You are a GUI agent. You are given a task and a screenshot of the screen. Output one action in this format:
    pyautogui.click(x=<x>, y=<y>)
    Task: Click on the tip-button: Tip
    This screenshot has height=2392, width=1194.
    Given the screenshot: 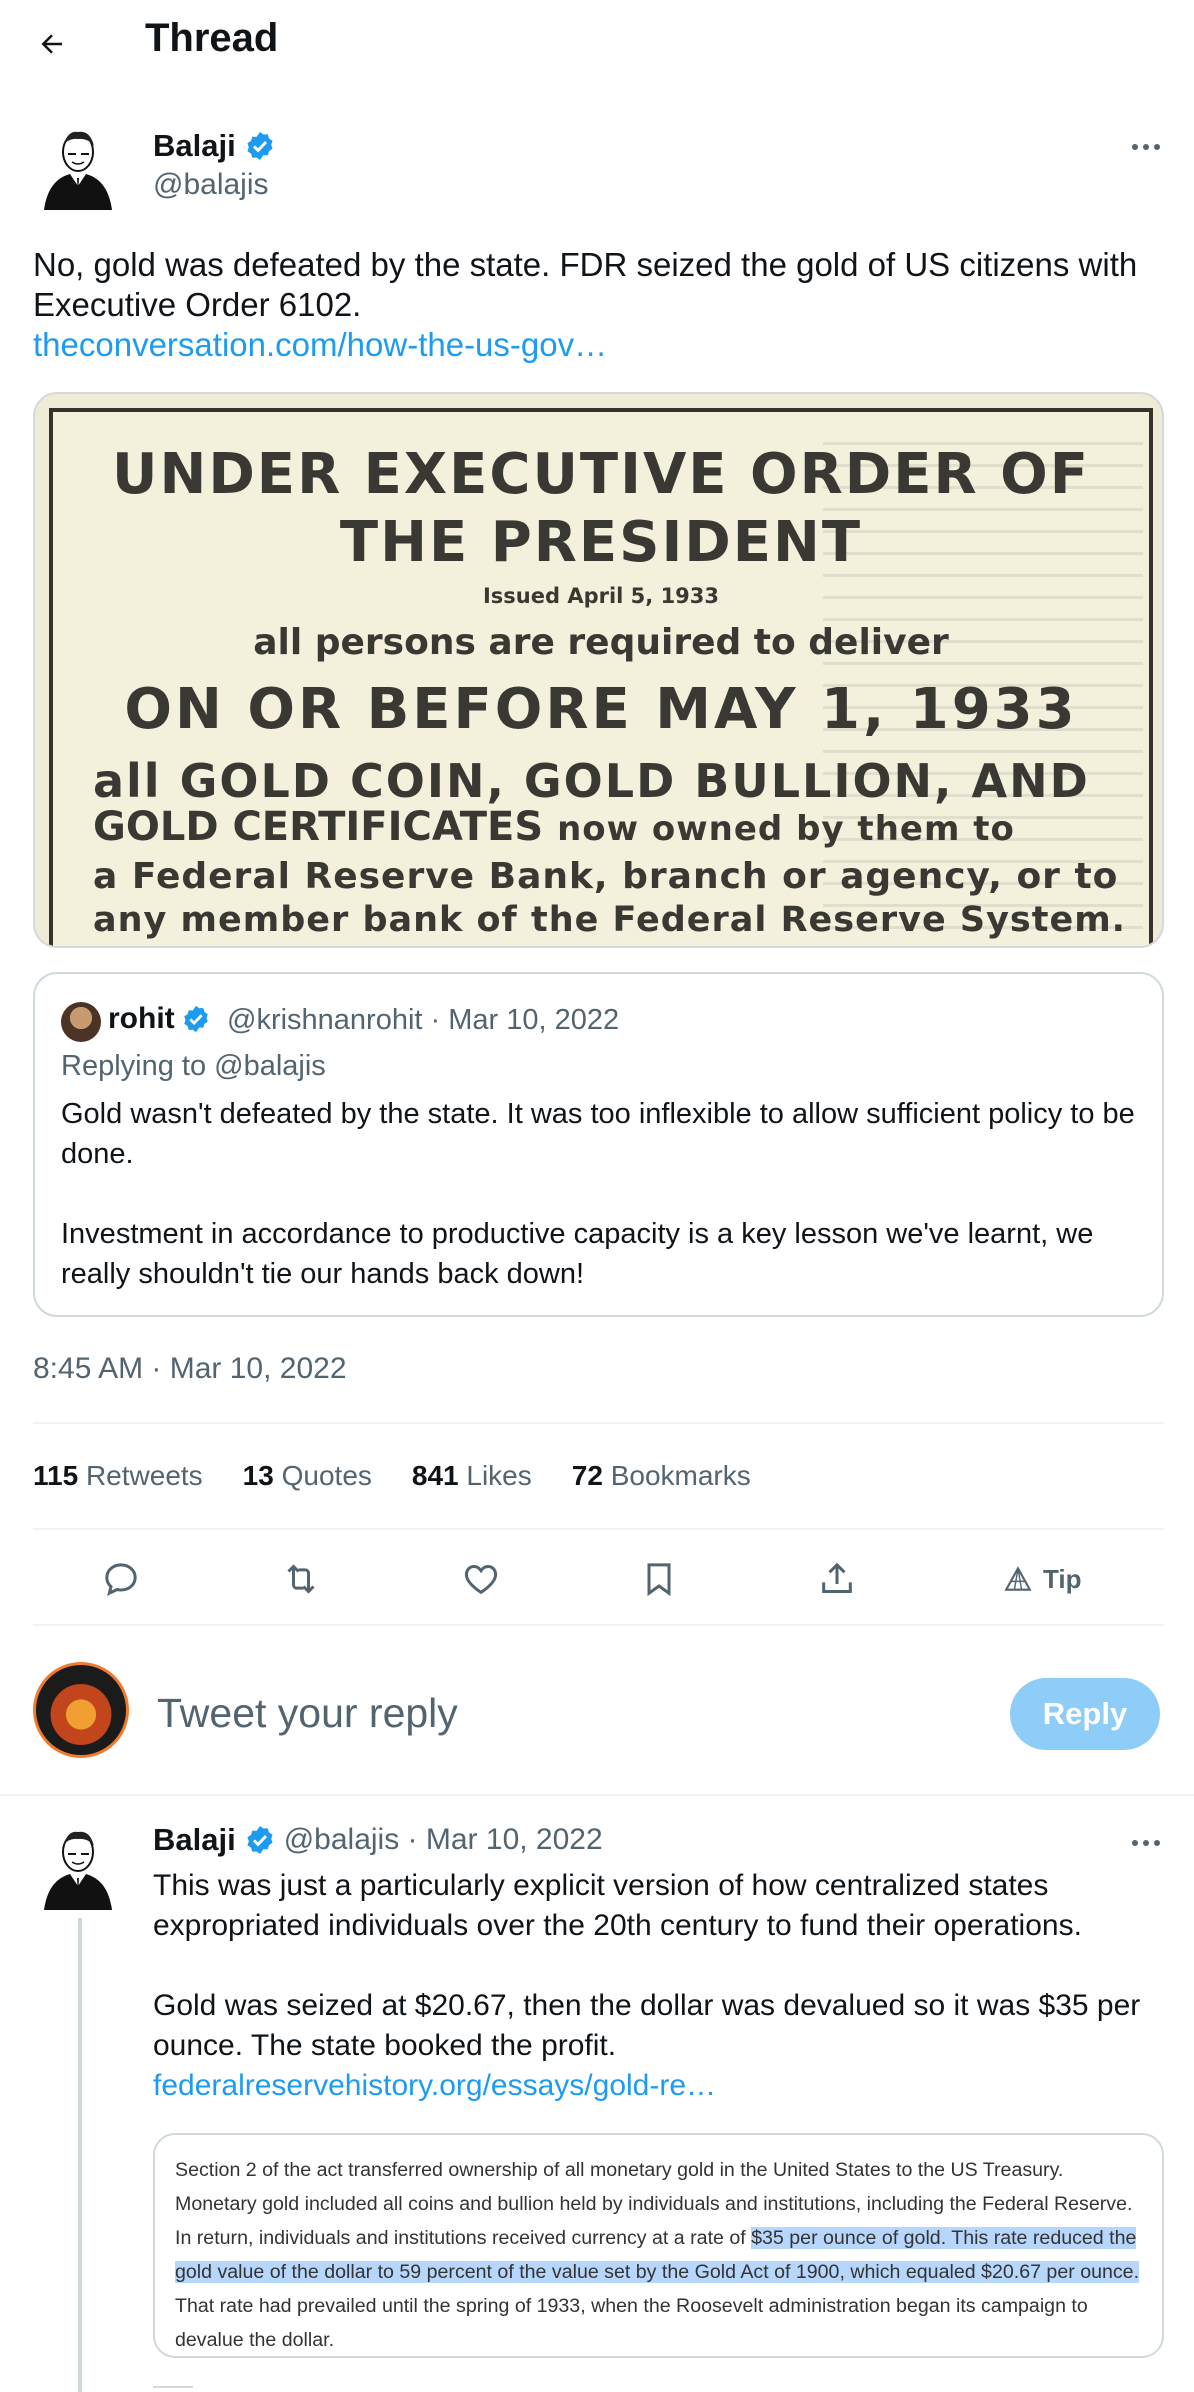 What is the action you would take?
    pyautogui.click(x=1042, y=1579)
    